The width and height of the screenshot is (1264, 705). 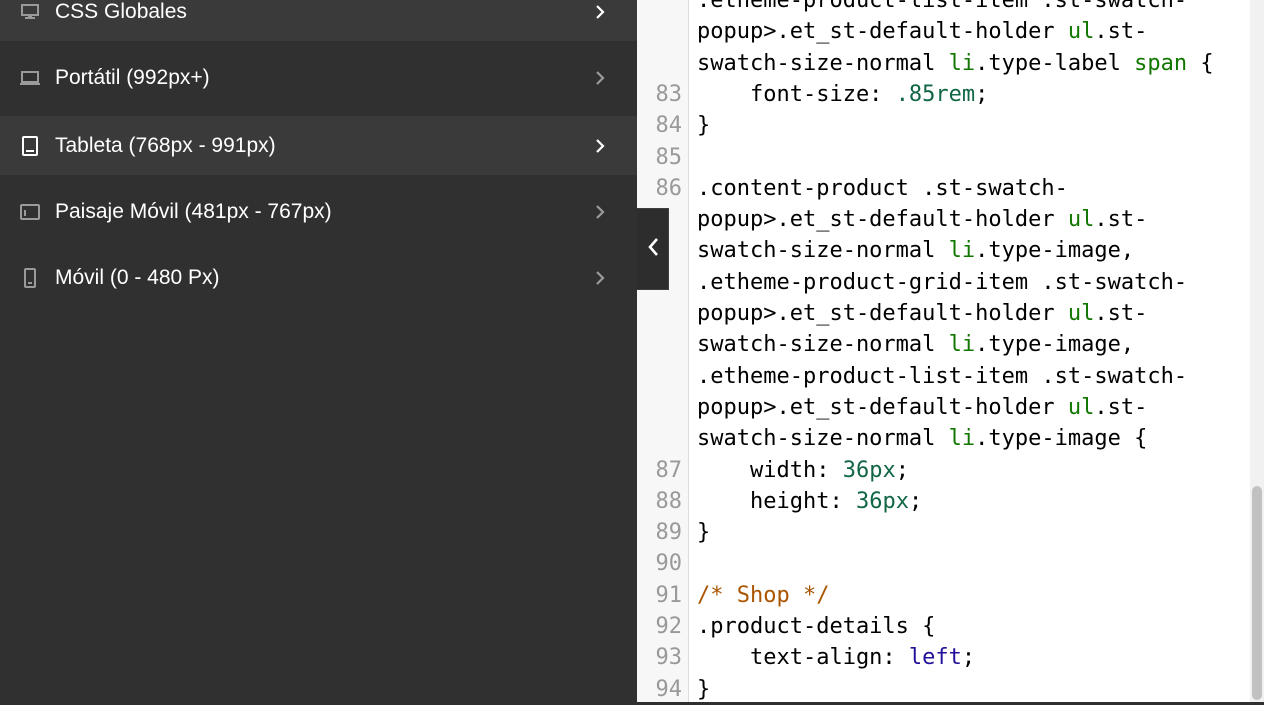 What do you see at coordinates (1257, 593) in the screenshot?
I see `scrollbar-thumb` at bounding box center [1257, 593].